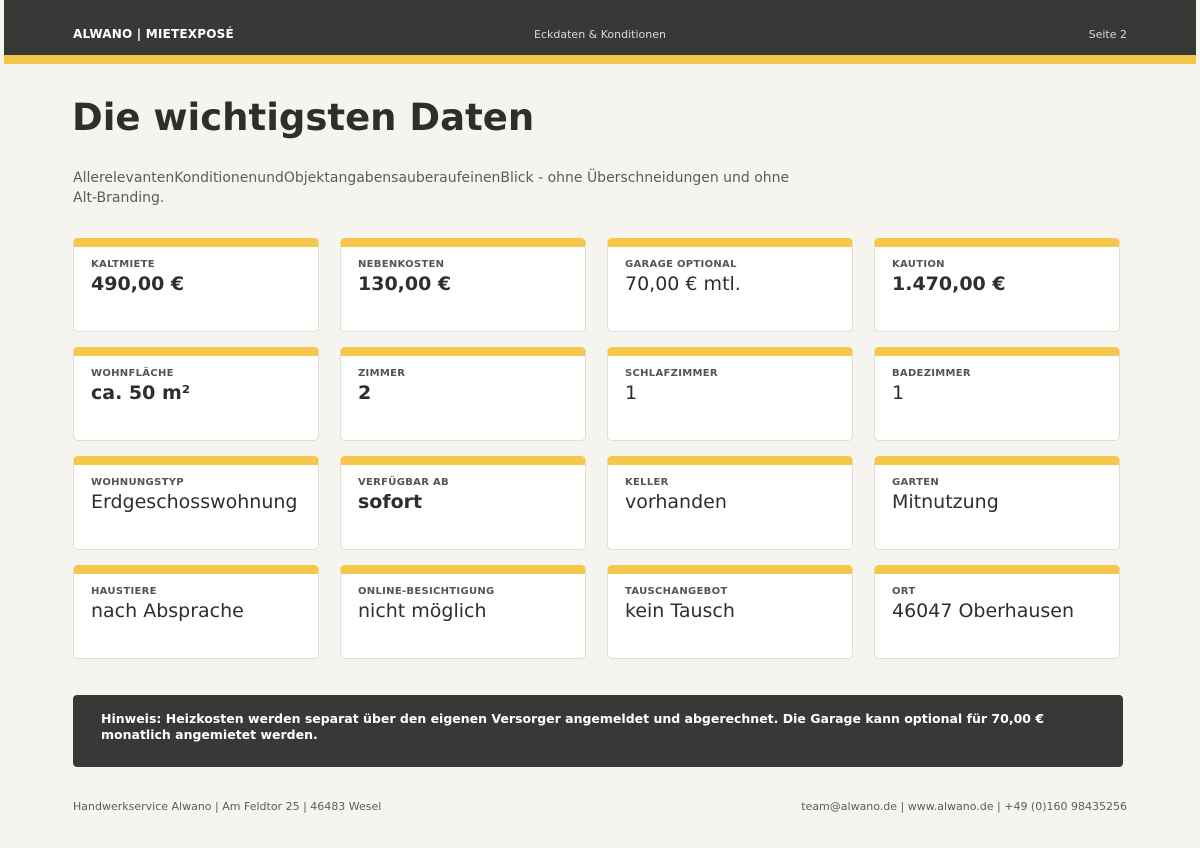  What do you see at coordinates (137, 482) in the screenshot?
I see `card-label: WOHNUNGSTYP` at bounding box center [137, 482].